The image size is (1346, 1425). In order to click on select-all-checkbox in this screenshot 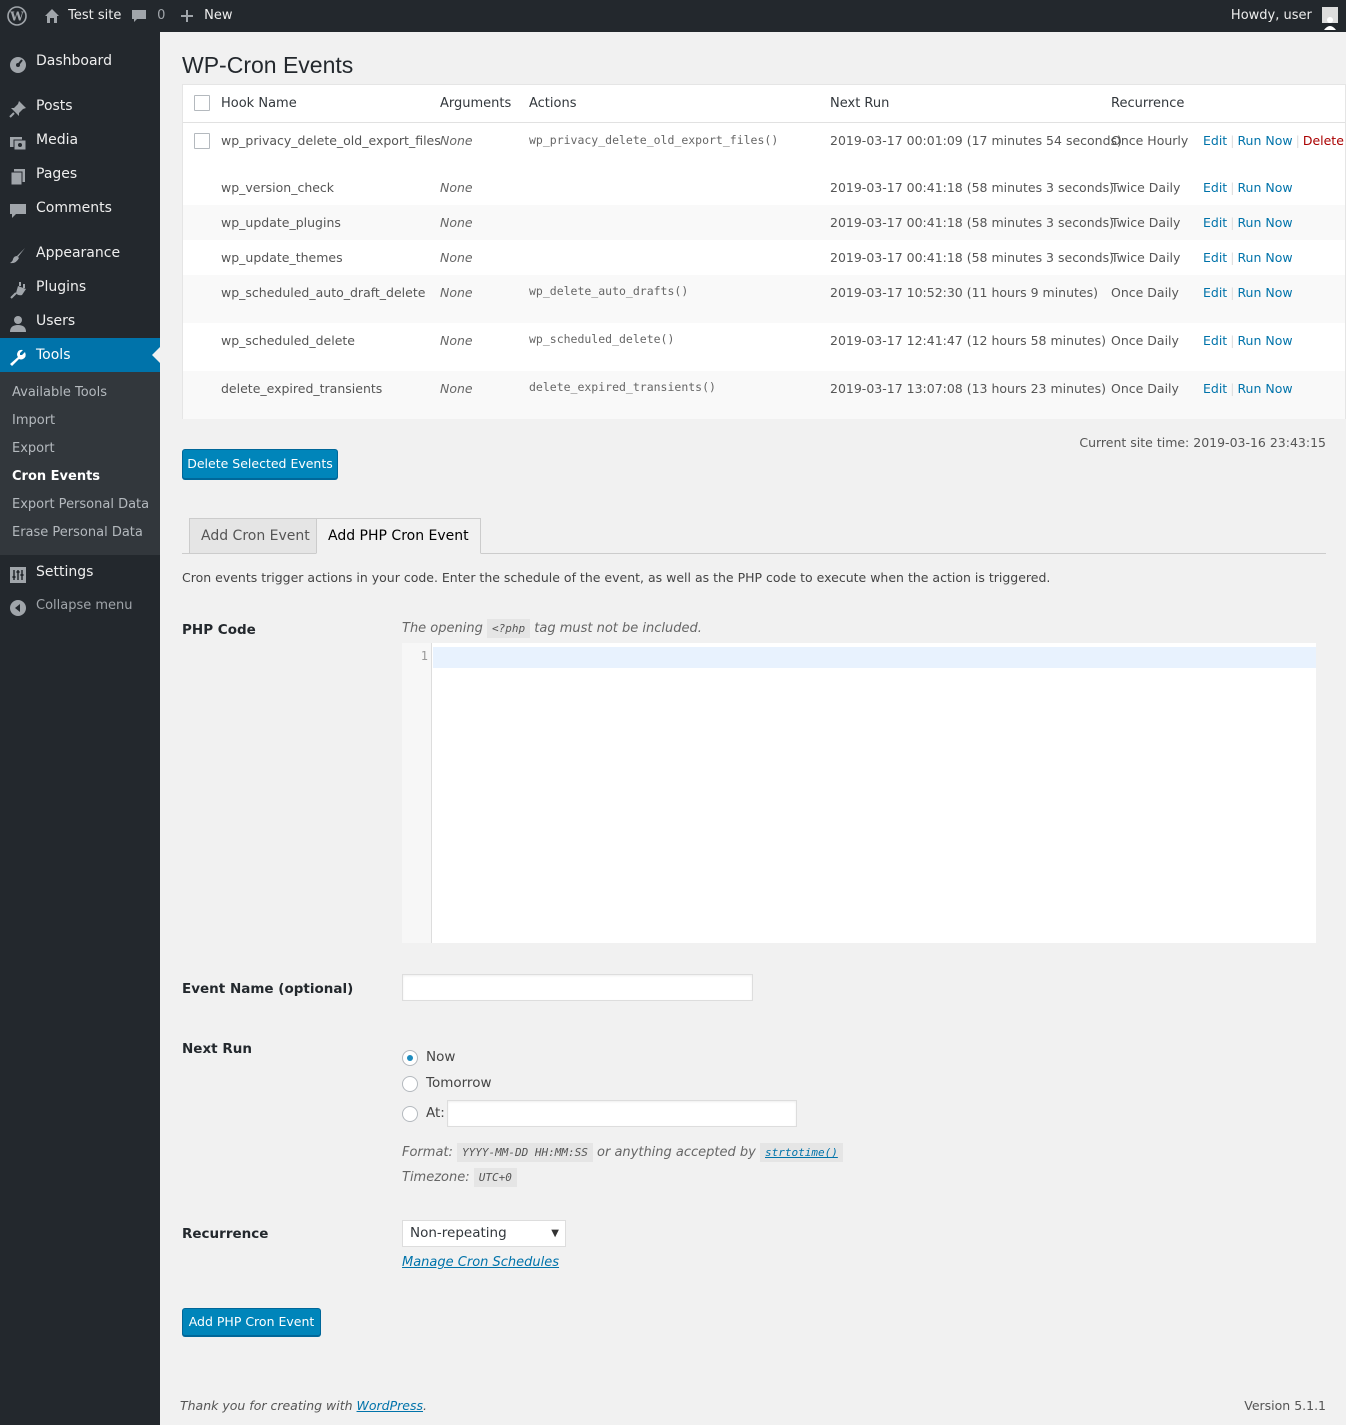, I will do `click(202, 103)`.